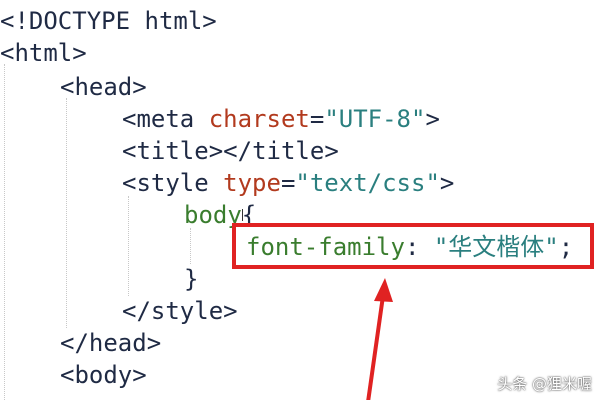 This screenshot has width=600, height=400. I want to click on code-token: "UTF-8", so click(375, 119).